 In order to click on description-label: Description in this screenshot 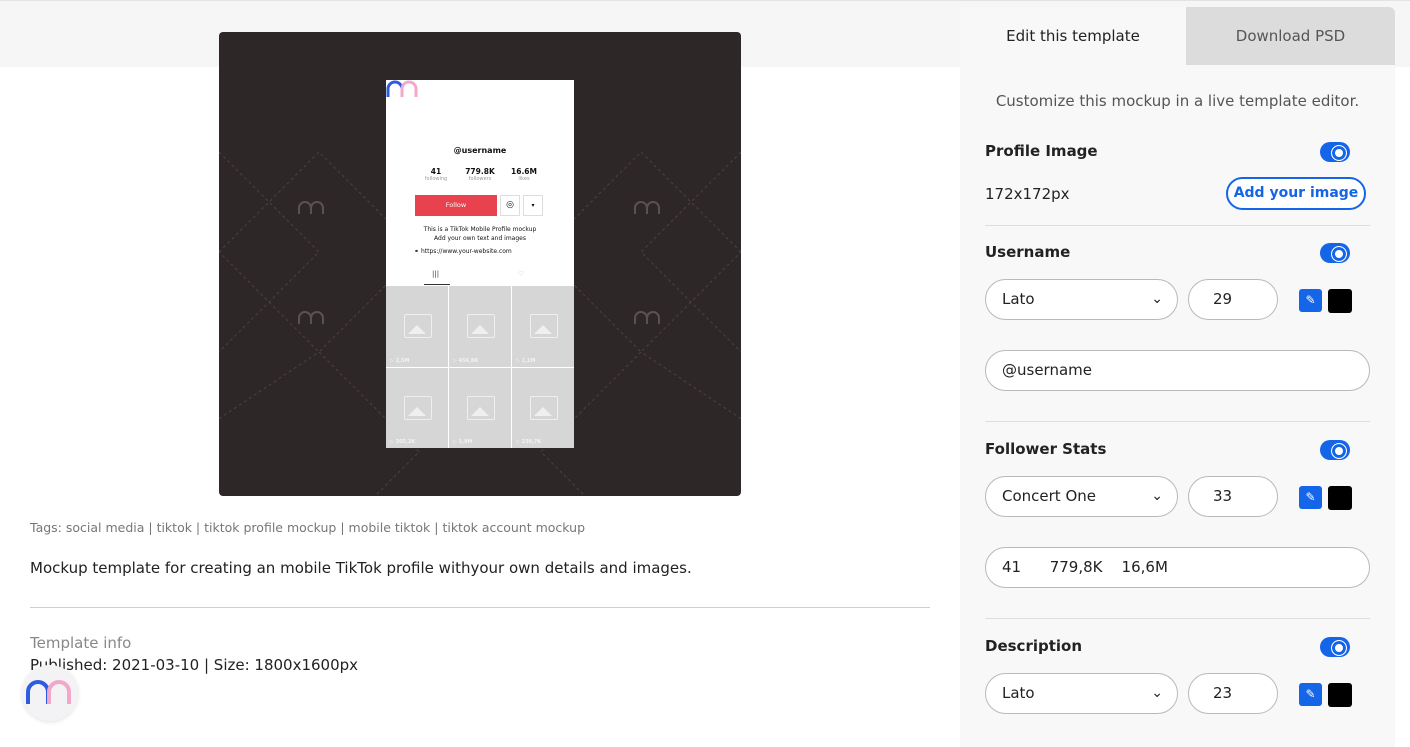, I will do `click(1034, 646)`.